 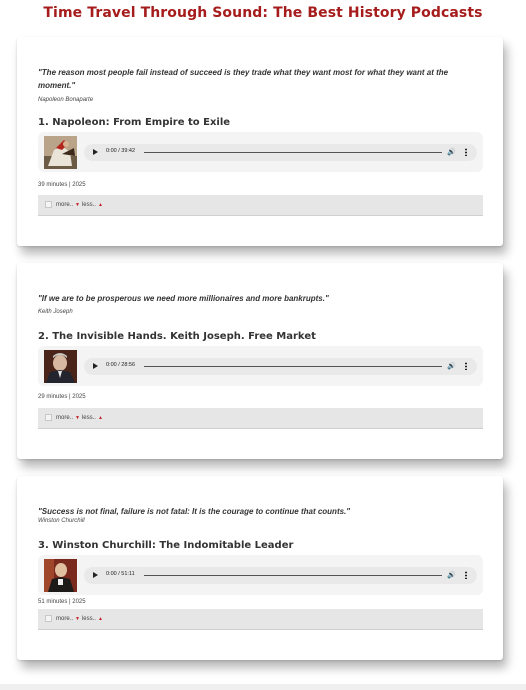 I want to click on playback-time: 0:00 / 39:42, so click(x=121, y=151).